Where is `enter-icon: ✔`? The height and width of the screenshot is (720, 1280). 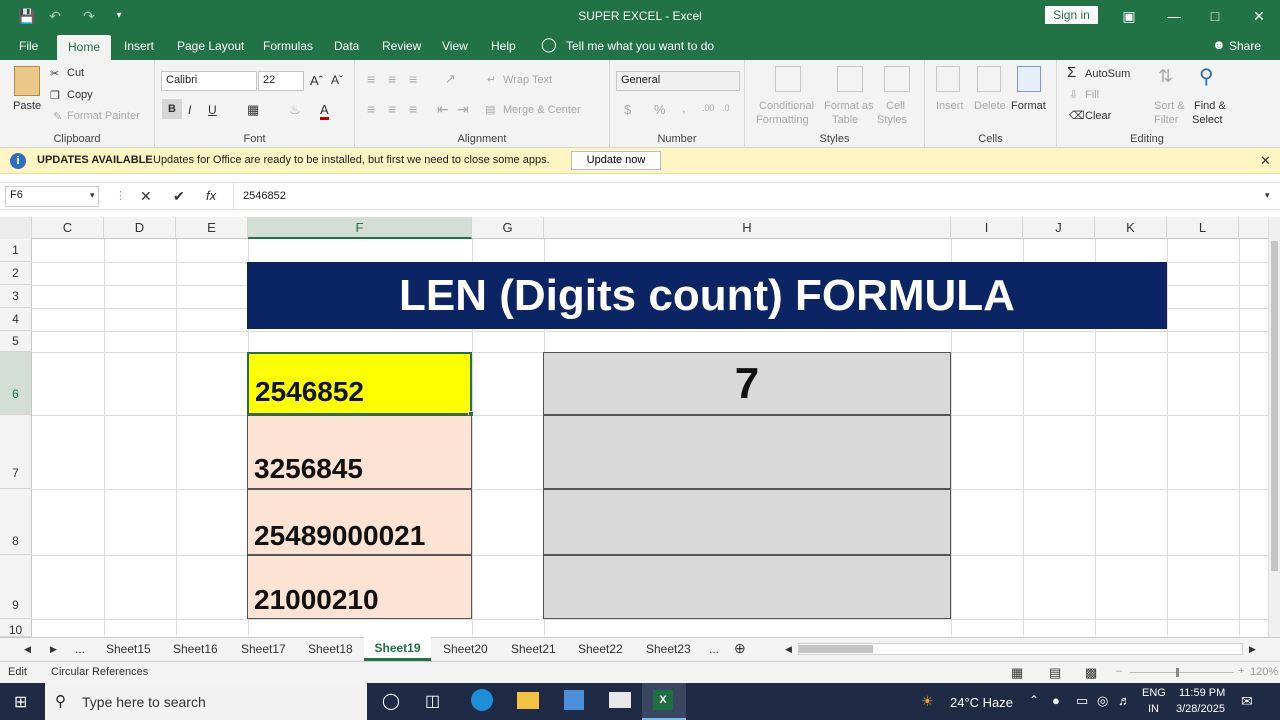
enter-icon: ✔ is located at coordinates (179, 196).